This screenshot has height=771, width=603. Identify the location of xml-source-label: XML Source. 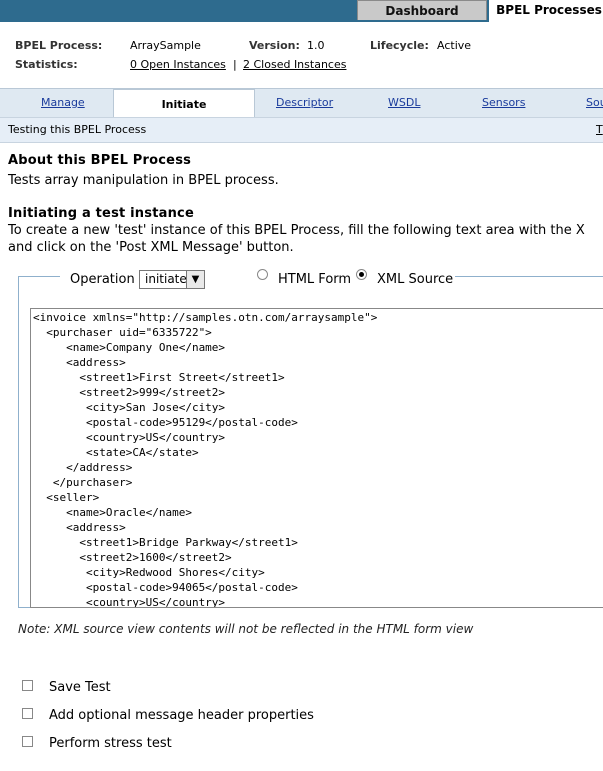
(415, 279).